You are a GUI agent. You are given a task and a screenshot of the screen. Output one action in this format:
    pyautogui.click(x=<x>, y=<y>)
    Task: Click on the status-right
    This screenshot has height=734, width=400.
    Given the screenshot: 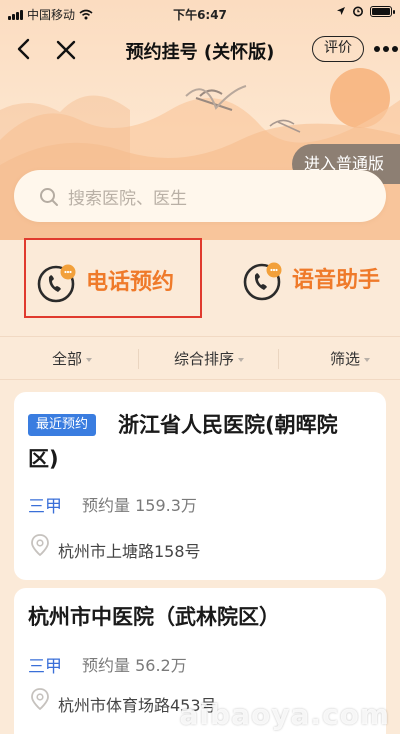 What is the action you would take?
    pyautogui.click(x=365, y=11)
    